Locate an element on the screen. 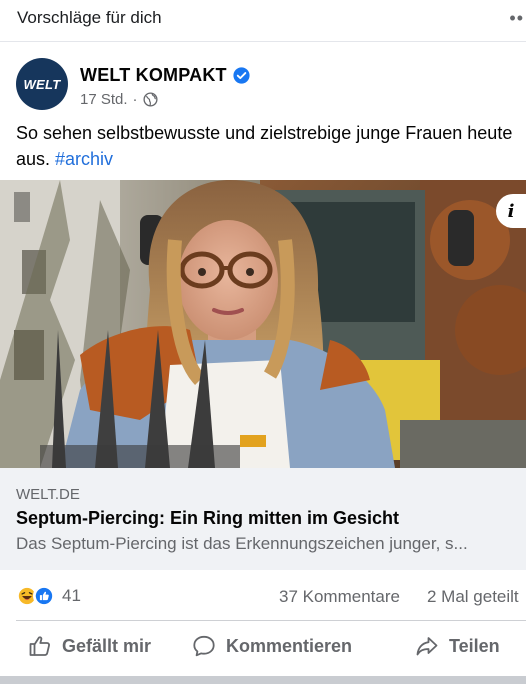  share-button: Teilen is located at coordinates (457, 646).